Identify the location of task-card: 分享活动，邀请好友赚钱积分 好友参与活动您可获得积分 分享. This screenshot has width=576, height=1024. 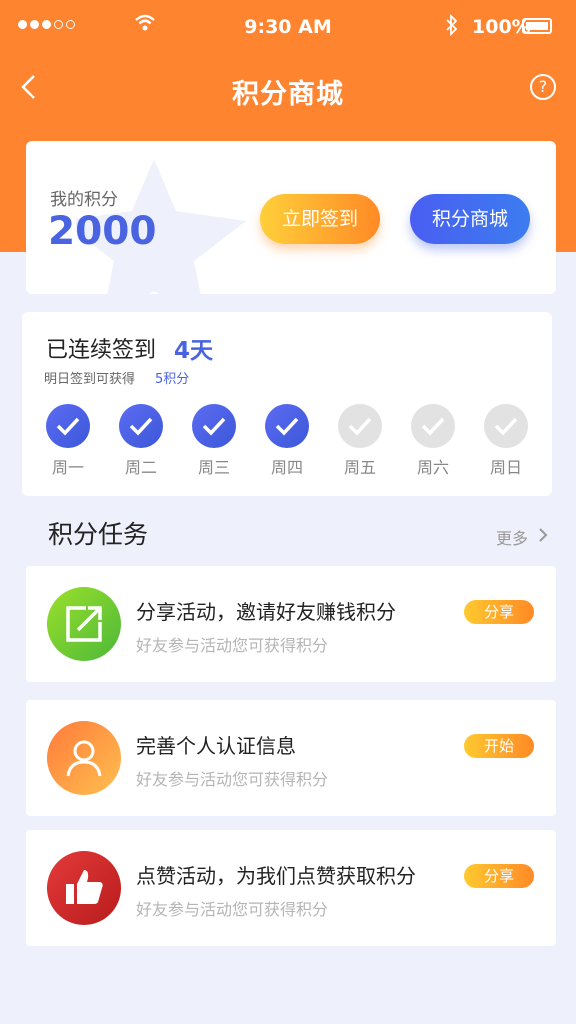
(291, 624).